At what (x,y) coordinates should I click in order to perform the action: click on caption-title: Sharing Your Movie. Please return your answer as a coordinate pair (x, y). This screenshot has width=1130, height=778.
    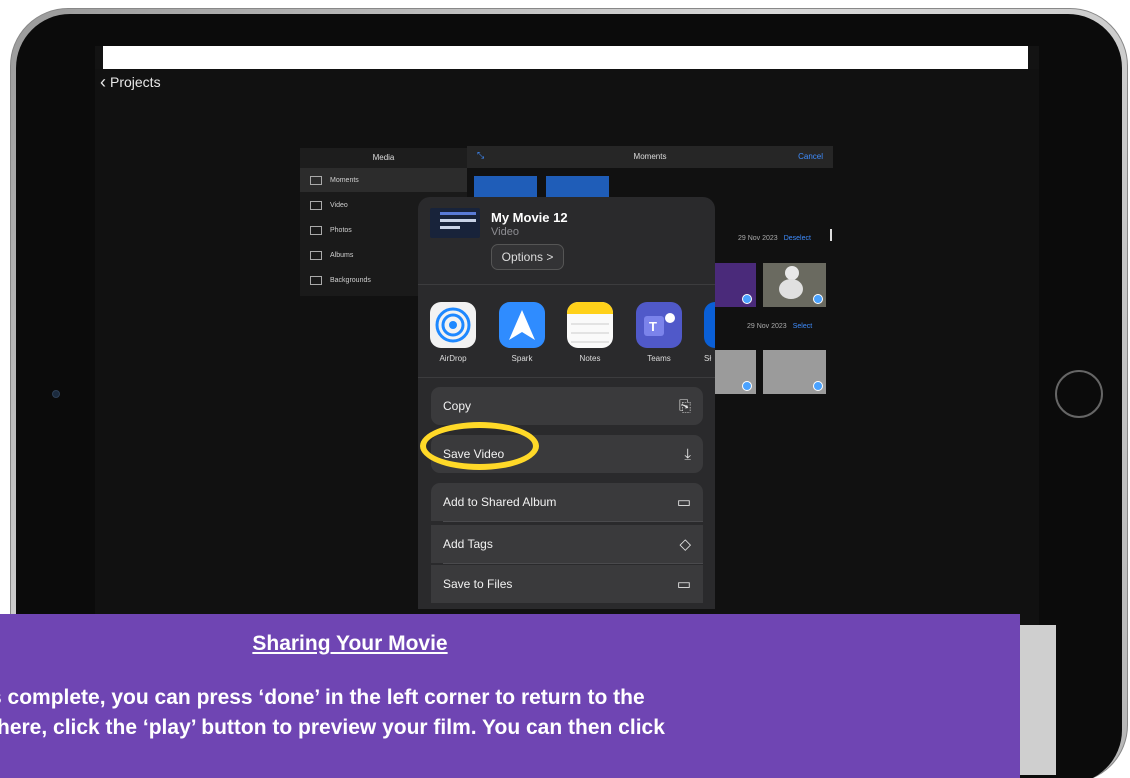
    Looking at the image, I should click on (350, 643).